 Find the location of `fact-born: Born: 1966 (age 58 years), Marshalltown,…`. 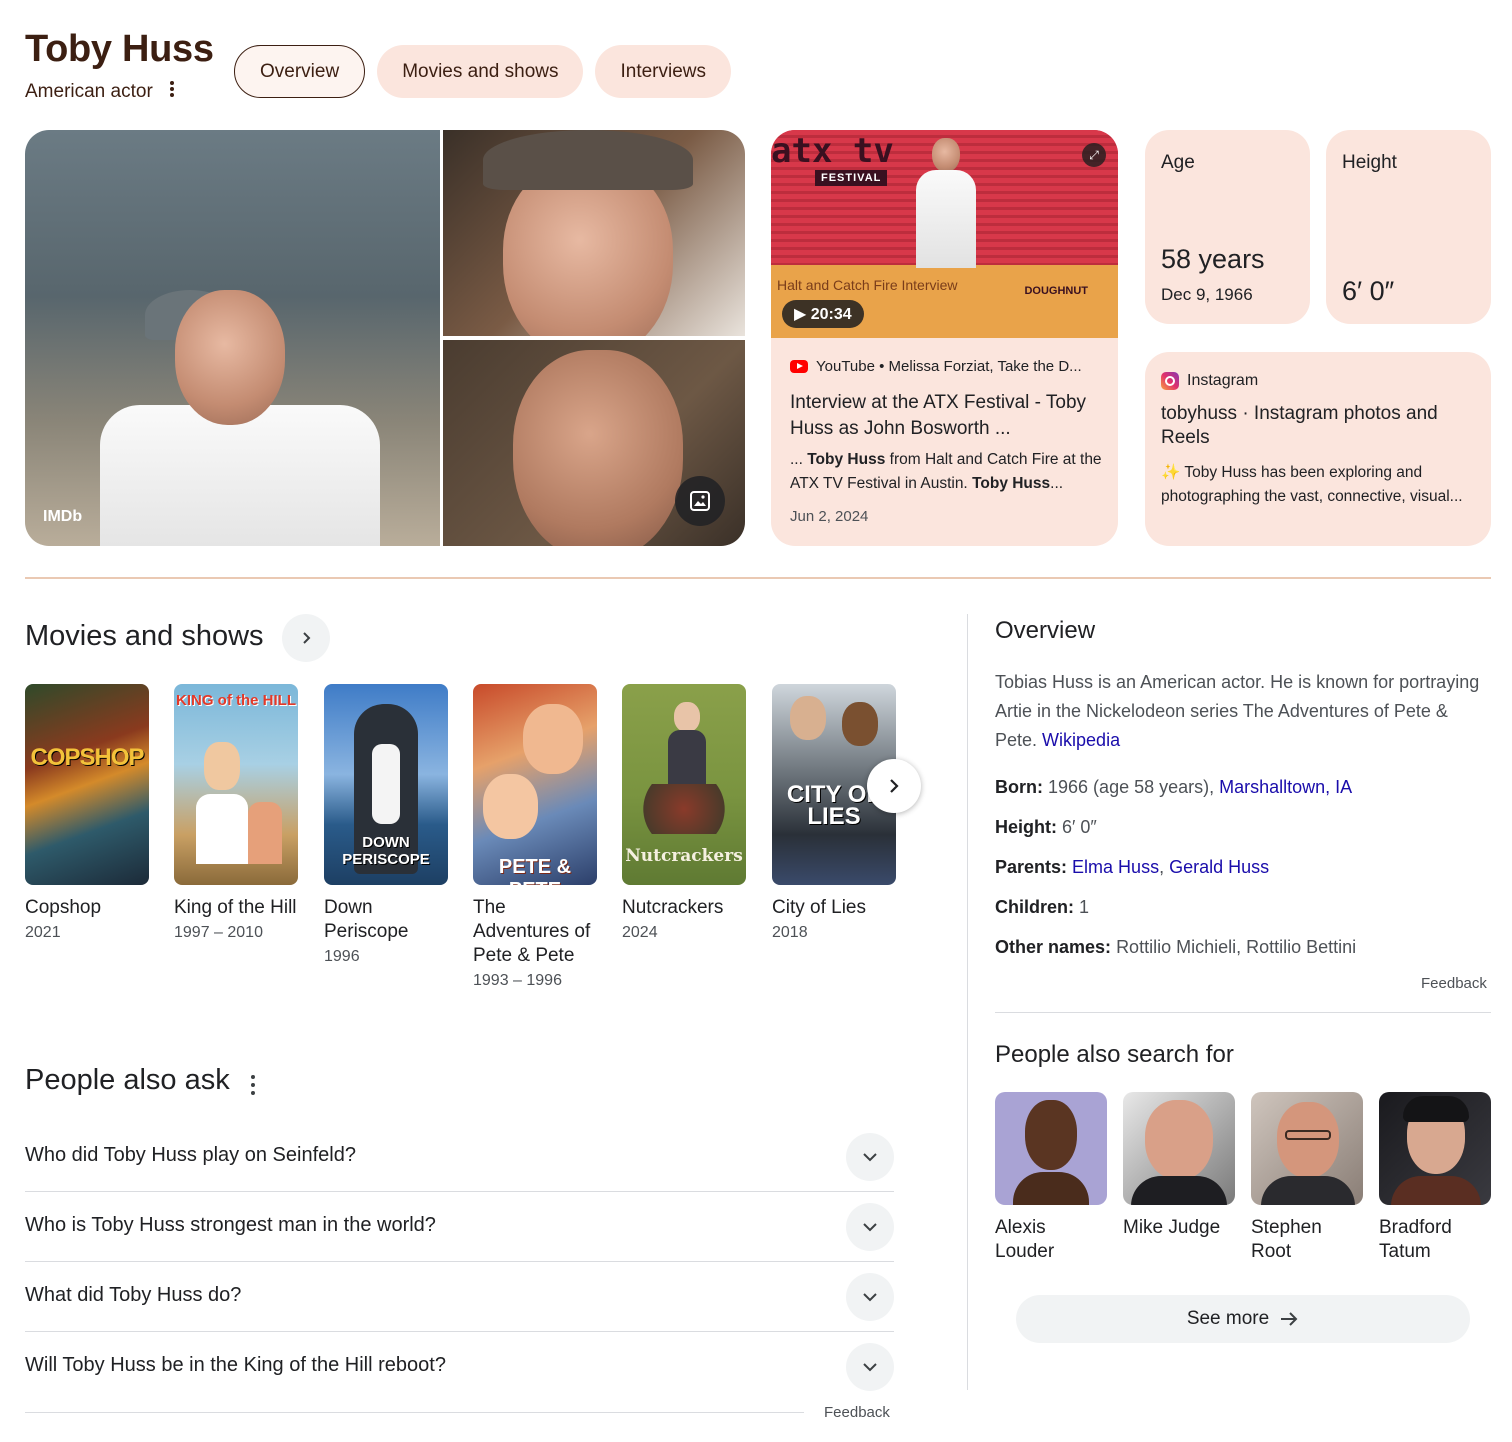

fact-born: Born: 1966 (age 58 years), Marshalltown,… is located at coordinates (1173, 787).